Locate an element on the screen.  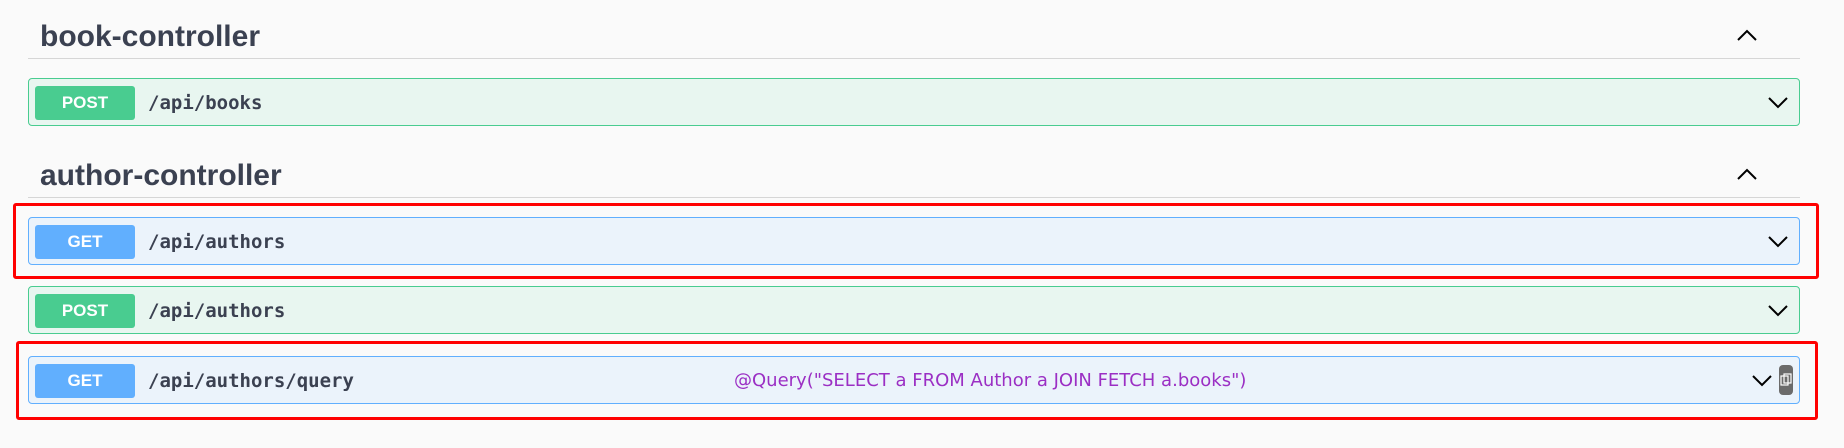
section-header-author-controller: author-controller is located at coordinates (914, 175).